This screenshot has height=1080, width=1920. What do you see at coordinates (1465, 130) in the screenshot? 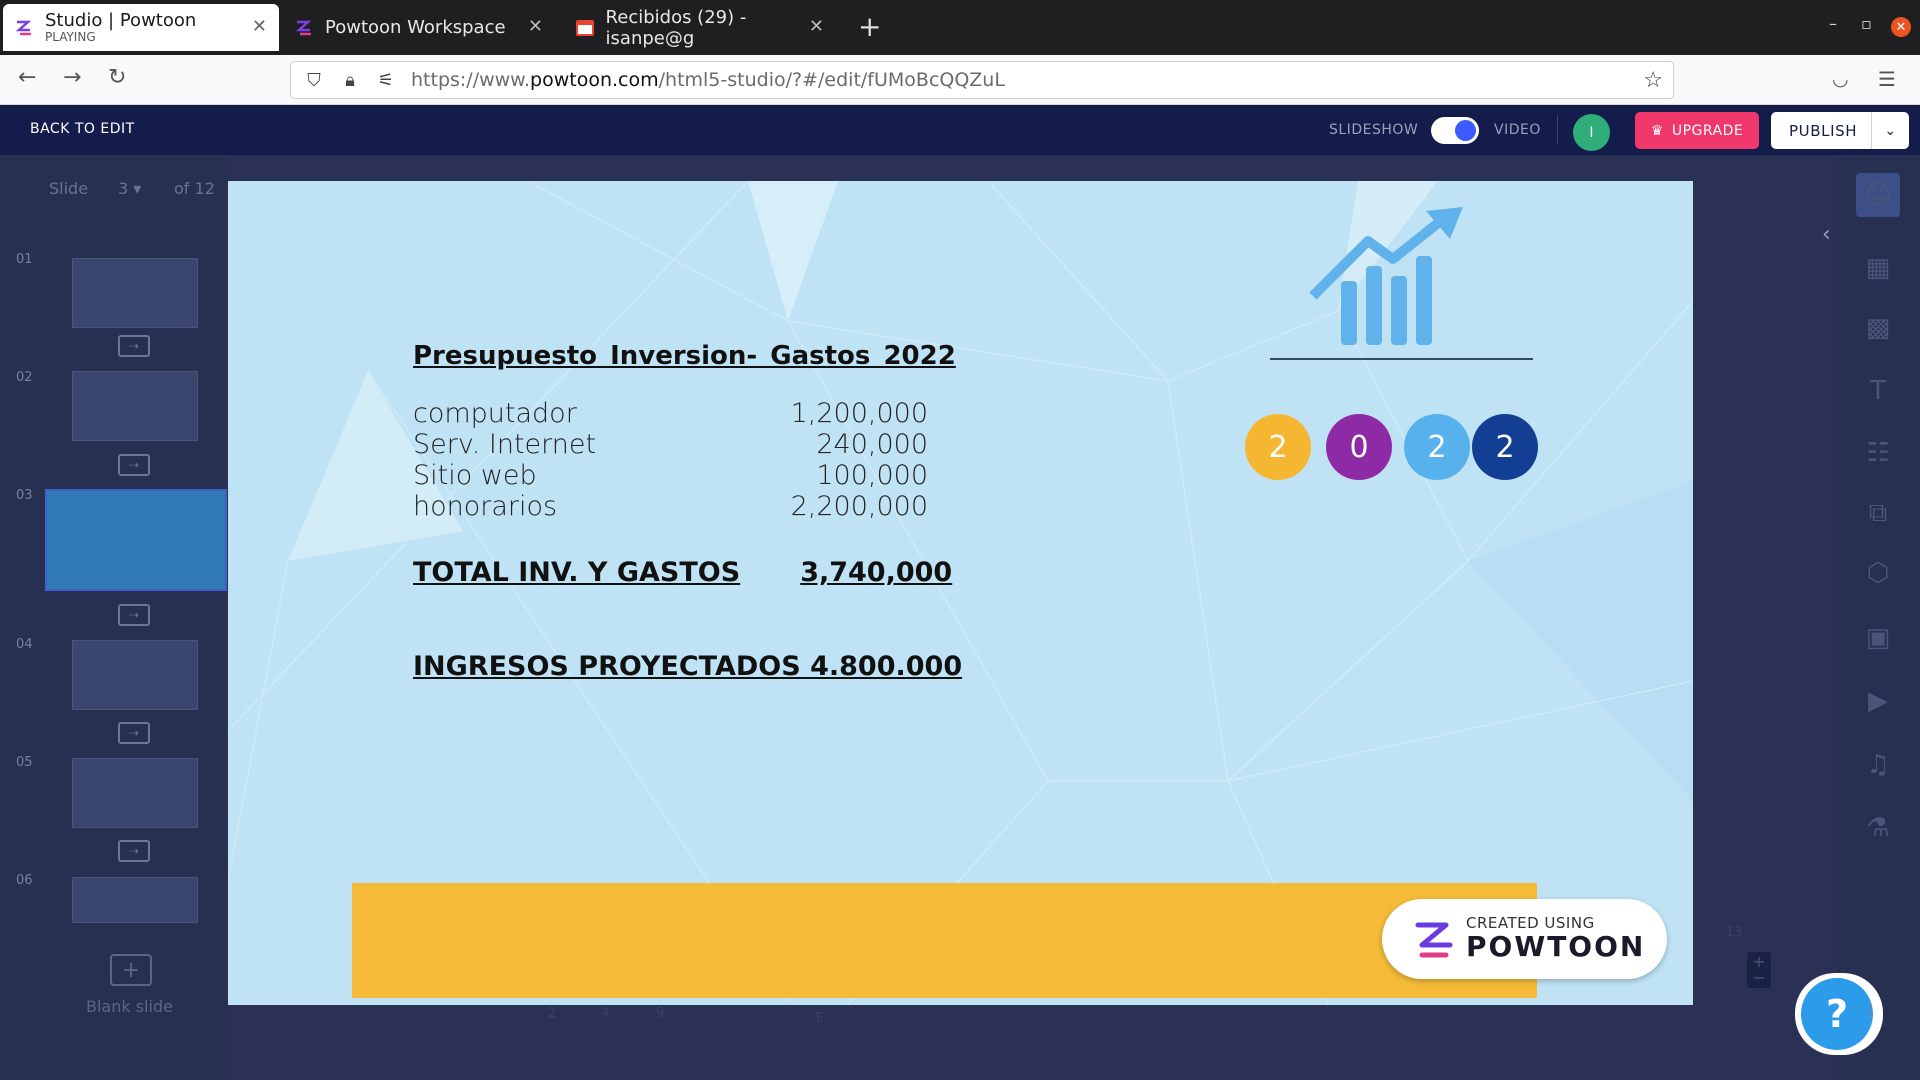
I see `toggle-knob` at bounding box center [1465, 130].